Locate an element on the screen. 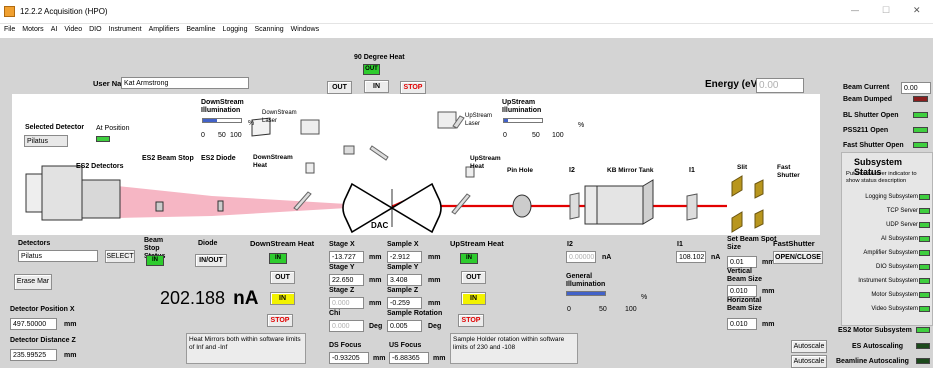  stage-z-field: 0.000 is located at coordinates (346, 303).